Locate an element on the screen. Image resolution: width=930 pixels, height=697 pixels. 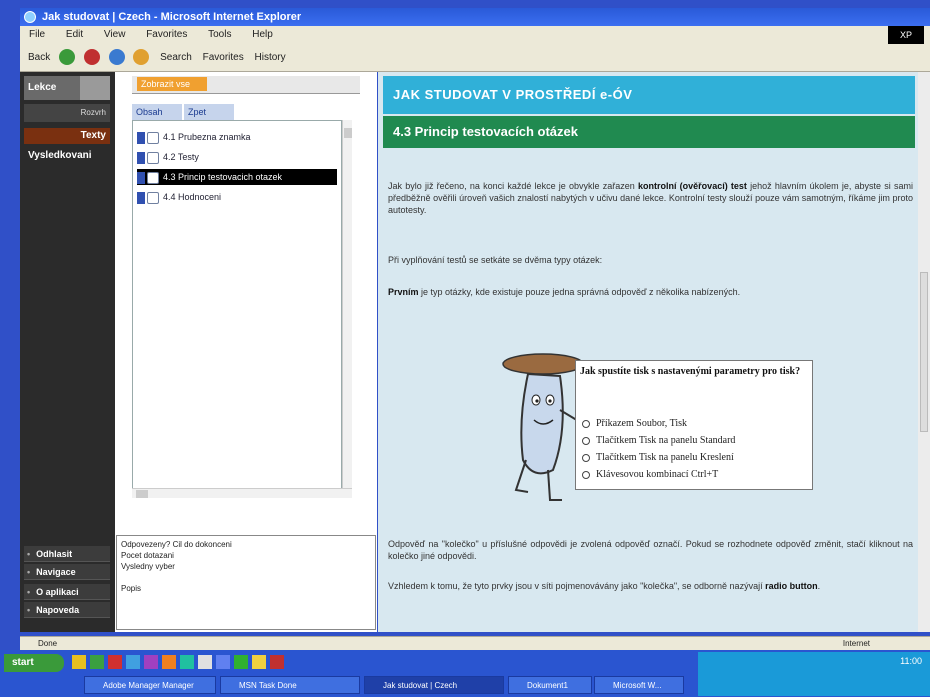
quiz-option: Klávesovou kombinací Ctrl+T is located at coordinates (650, 475).